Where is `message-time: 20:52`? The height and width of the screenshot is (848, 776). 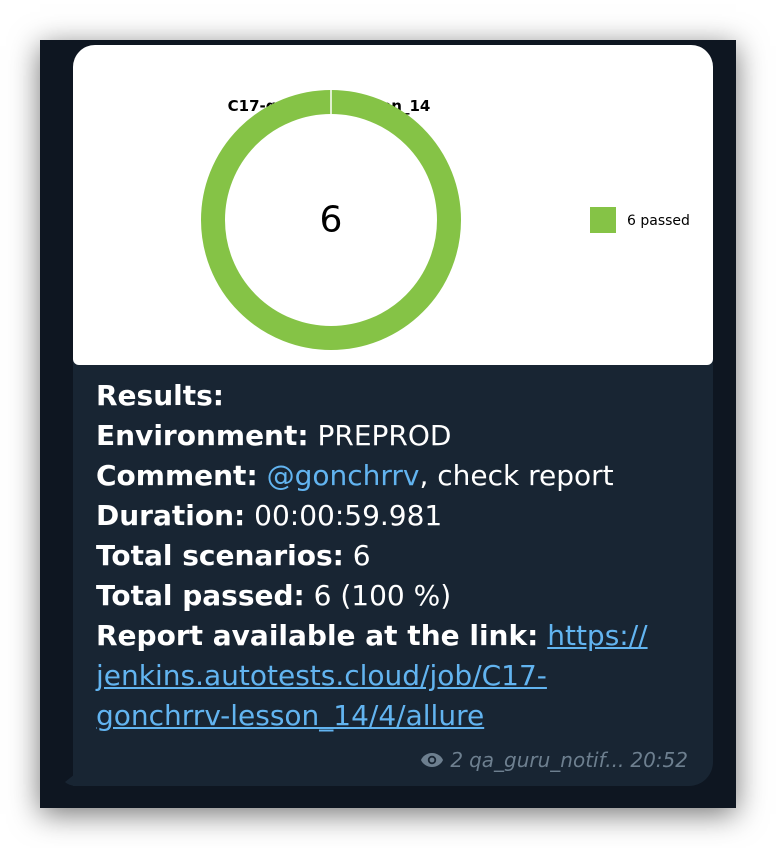 message-time: 20:52 is located at coordinates (659, 760).